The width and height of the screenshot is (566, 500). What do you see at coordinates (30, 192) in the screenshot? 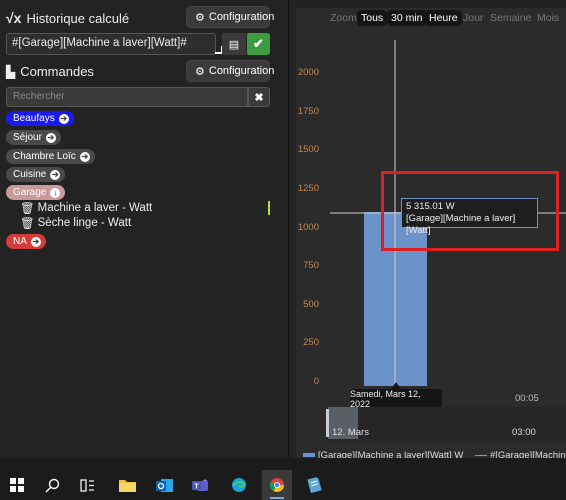
I see `tag-label: Garage` at bounding box center [30, 192].